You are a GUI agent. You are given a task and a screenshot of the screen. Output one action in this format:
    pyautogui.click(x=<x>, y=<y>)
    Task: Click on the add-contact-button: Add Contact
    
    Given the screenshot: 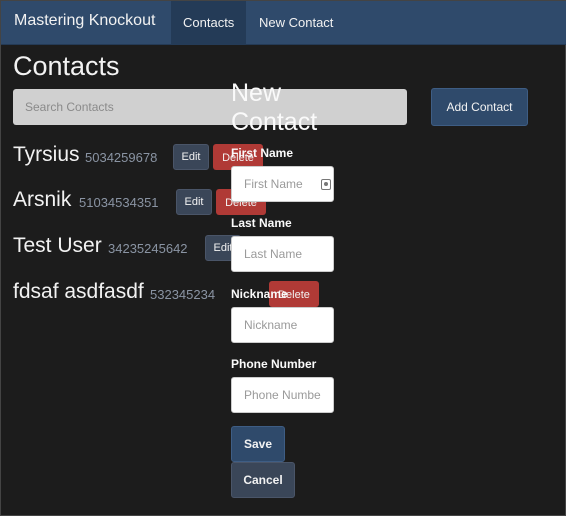 What is the action you would take?
    pyautogui.click(x=479, y=107)
    